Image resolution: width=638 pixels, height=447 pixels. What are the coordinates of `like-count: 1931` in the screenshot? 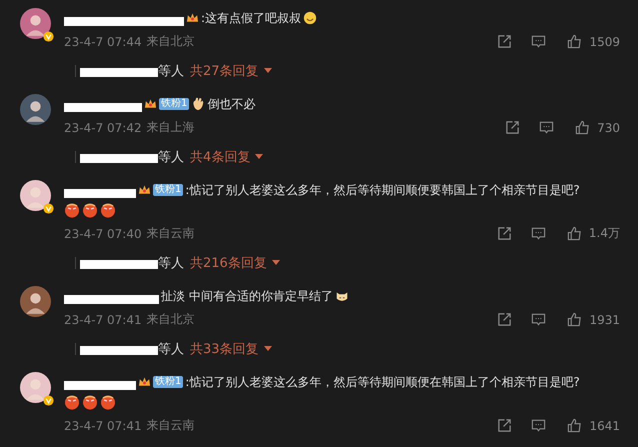 It's located at (604, 319).